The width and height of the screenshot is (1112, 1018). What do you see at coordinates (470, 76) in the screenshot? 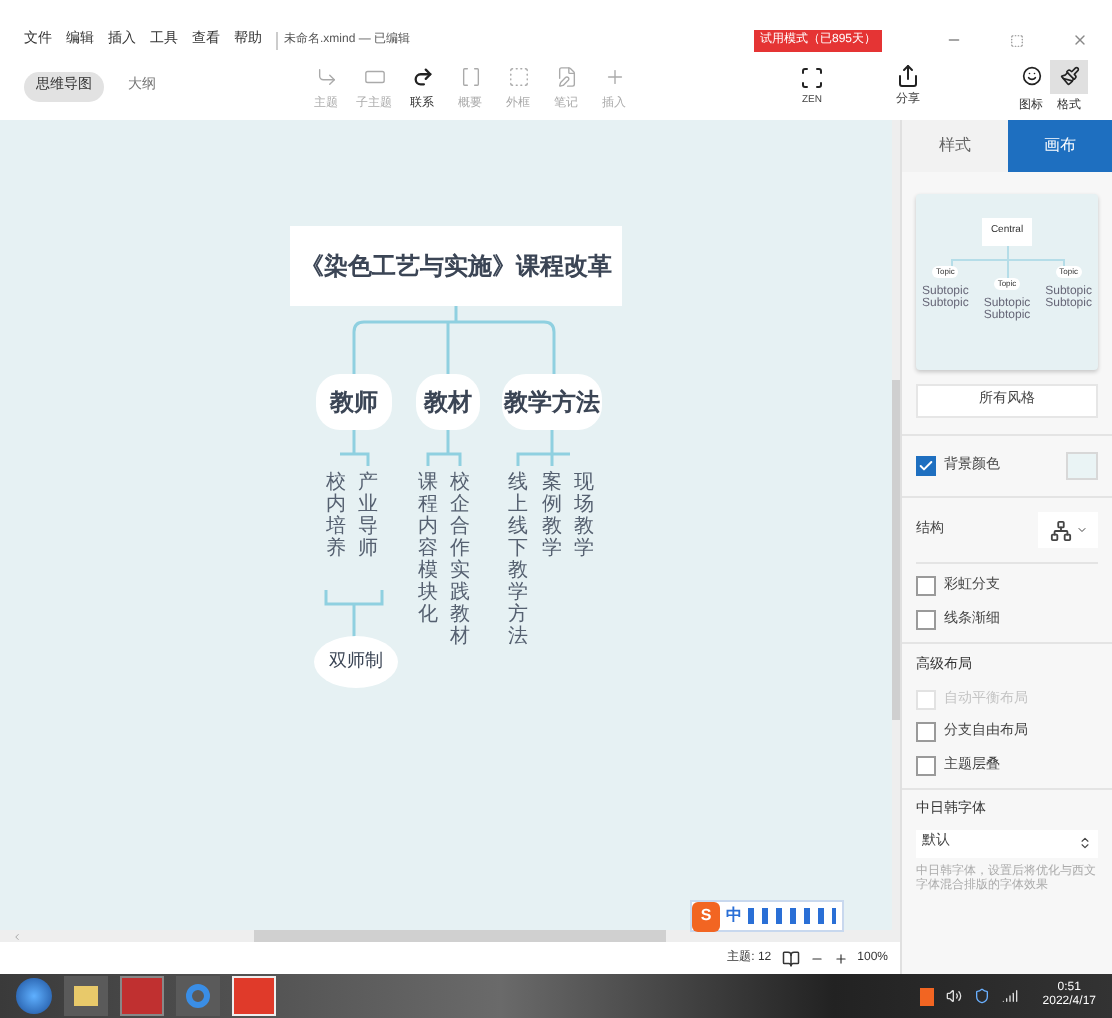
I see `bracket-icon` at bounding box center [470, 76].